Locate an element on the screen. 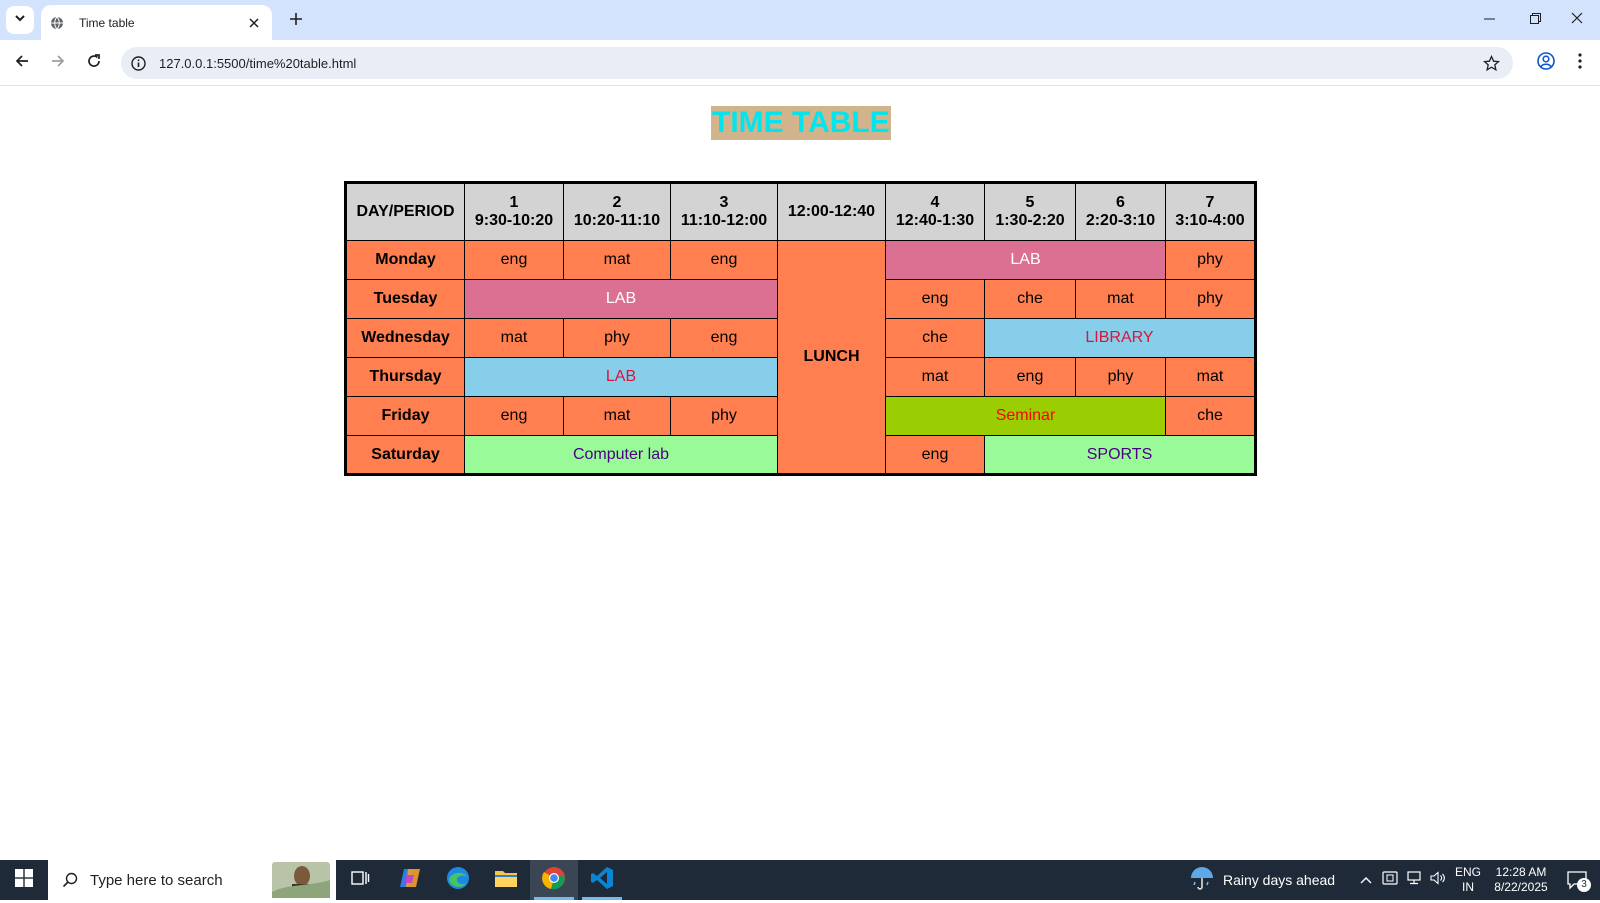 The height and width of the screenshot is (903, 1600). language-indicator: ENG IN is located at coordinates (1468, 880).